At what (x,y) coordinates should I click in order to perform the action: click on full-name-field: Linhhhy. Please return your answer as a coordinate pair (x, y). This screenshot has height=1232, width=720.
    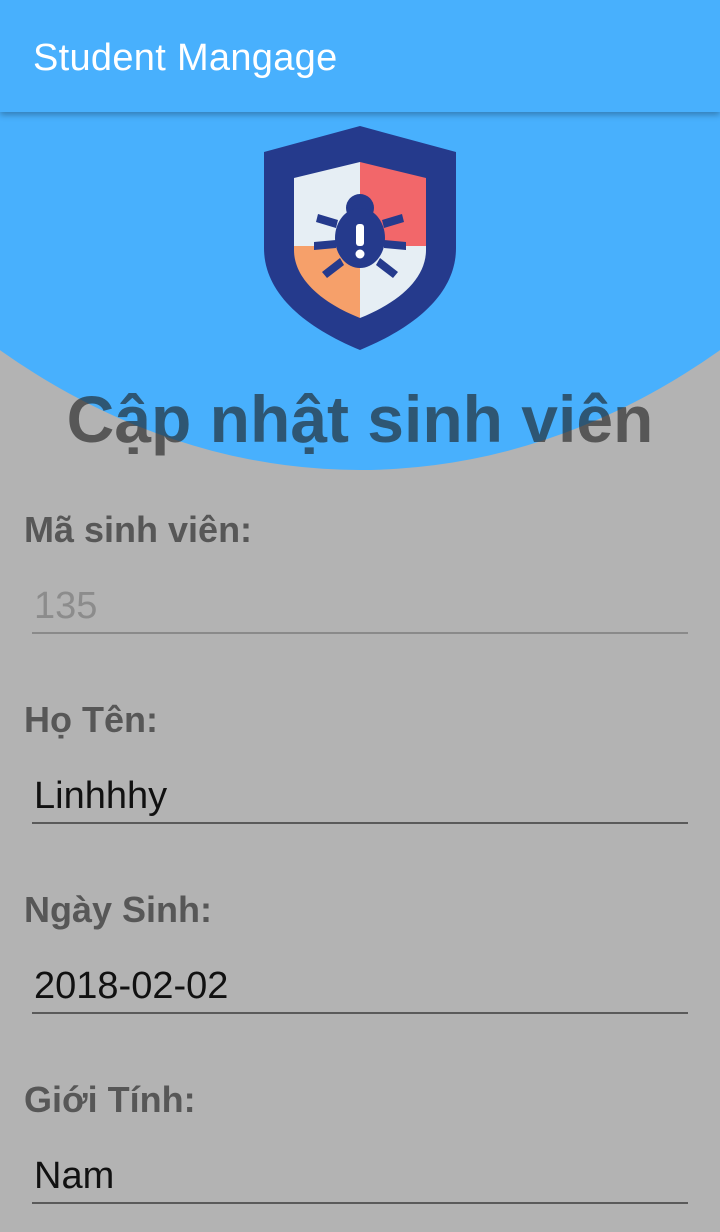
    Looking at the image, I should click on (360, 797).